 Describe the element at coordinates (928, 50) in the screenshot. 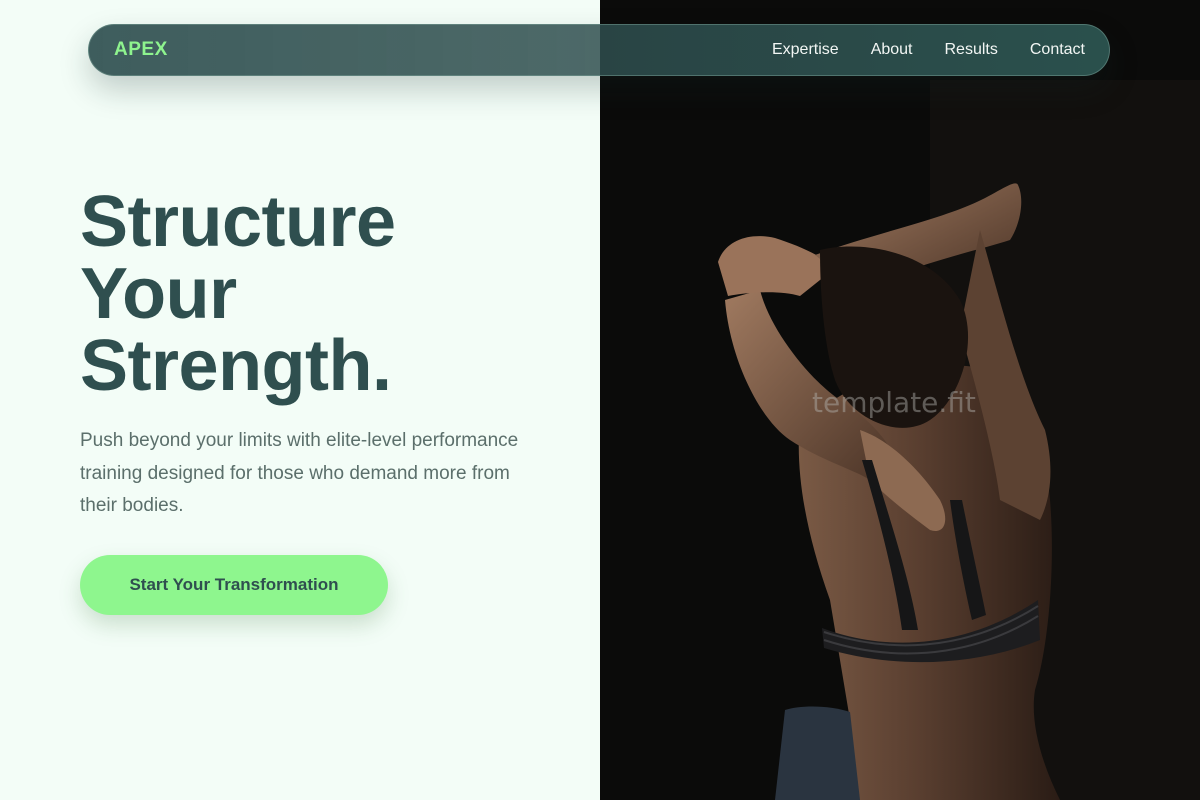

I see `nav-links: Expertise About Results Contact` at that location.